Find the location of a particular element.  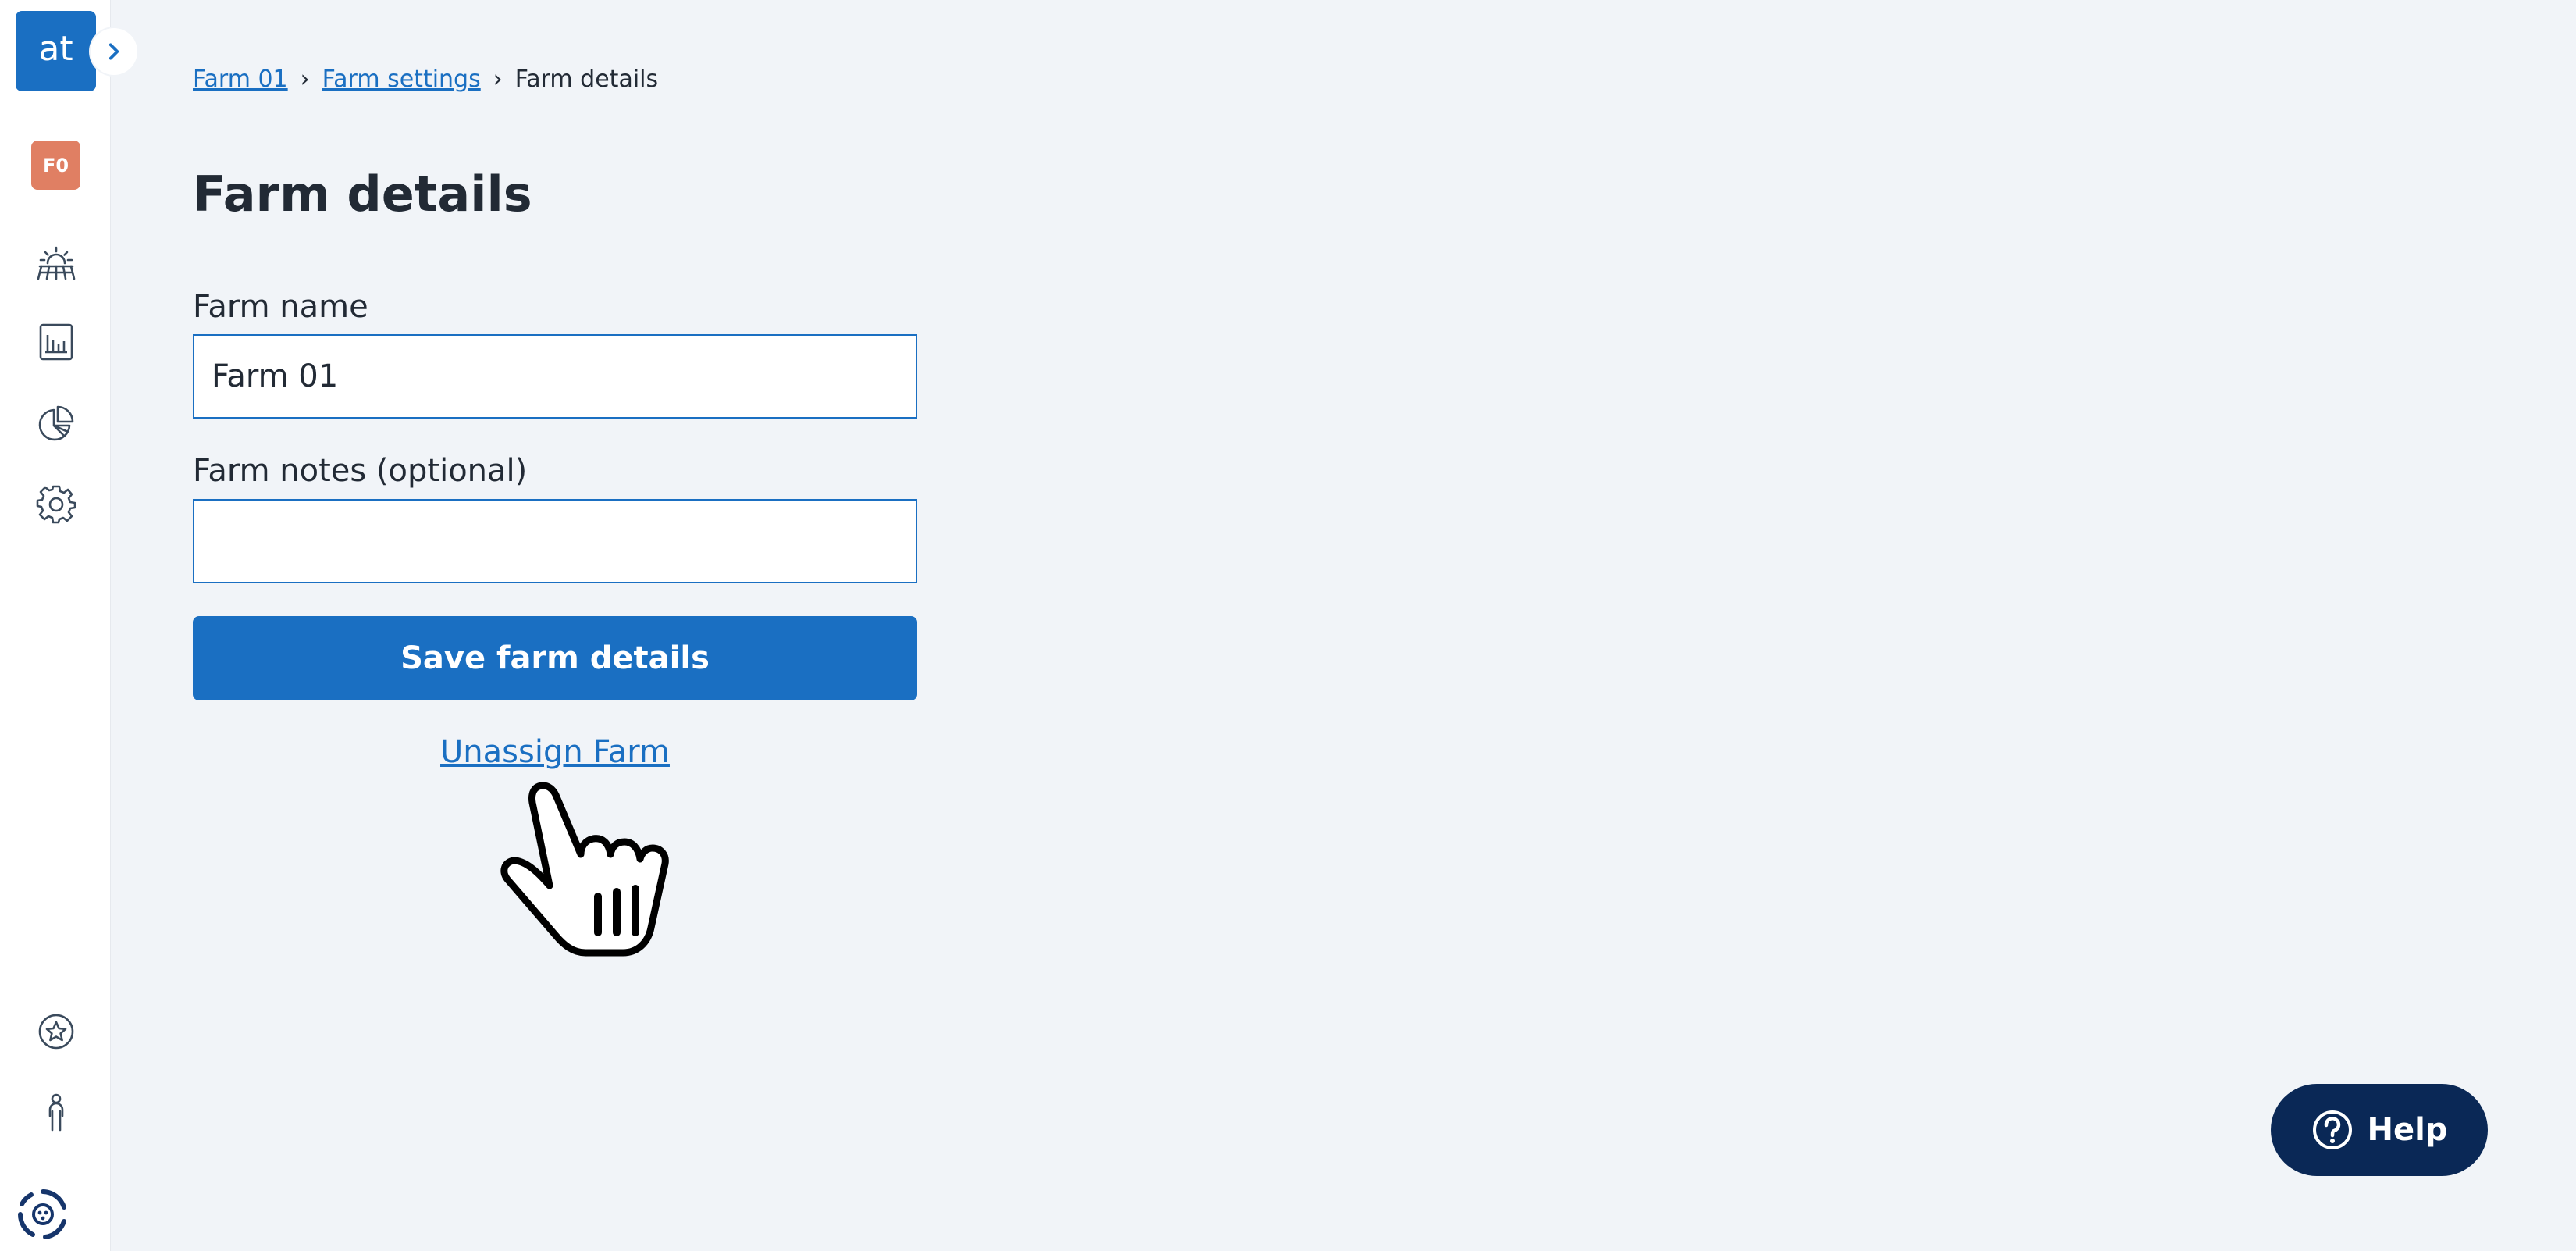

sidebar: at F0 is located at coordinates (68, 625).